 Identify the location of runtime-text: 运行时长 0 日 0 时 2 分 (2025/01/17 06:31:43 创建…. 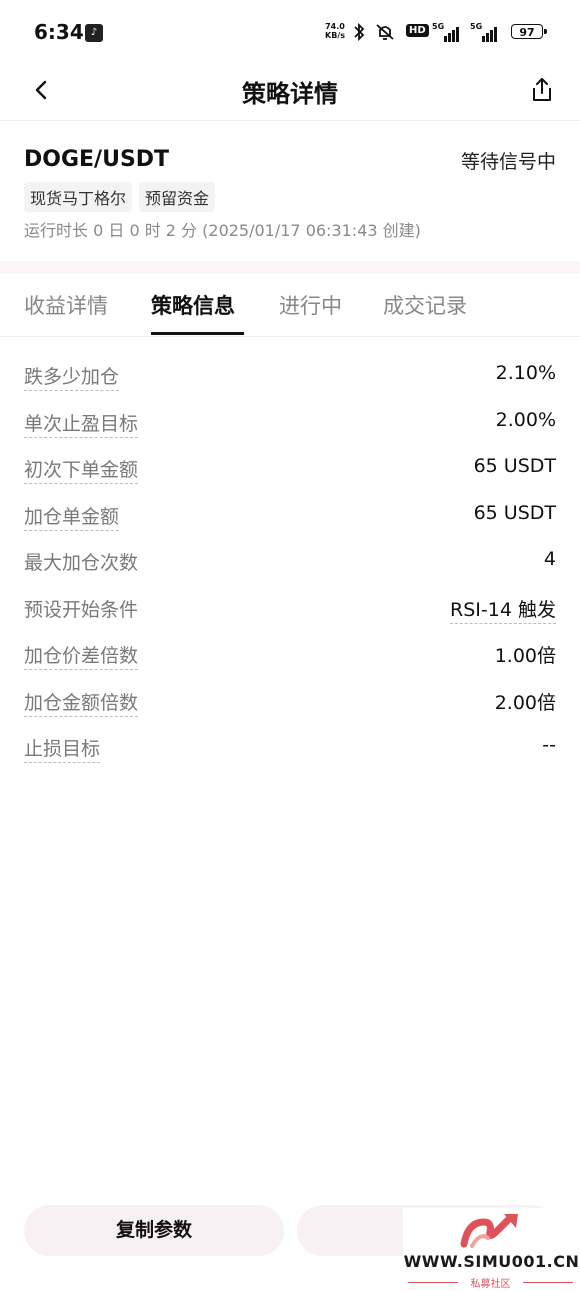
(222, 230).